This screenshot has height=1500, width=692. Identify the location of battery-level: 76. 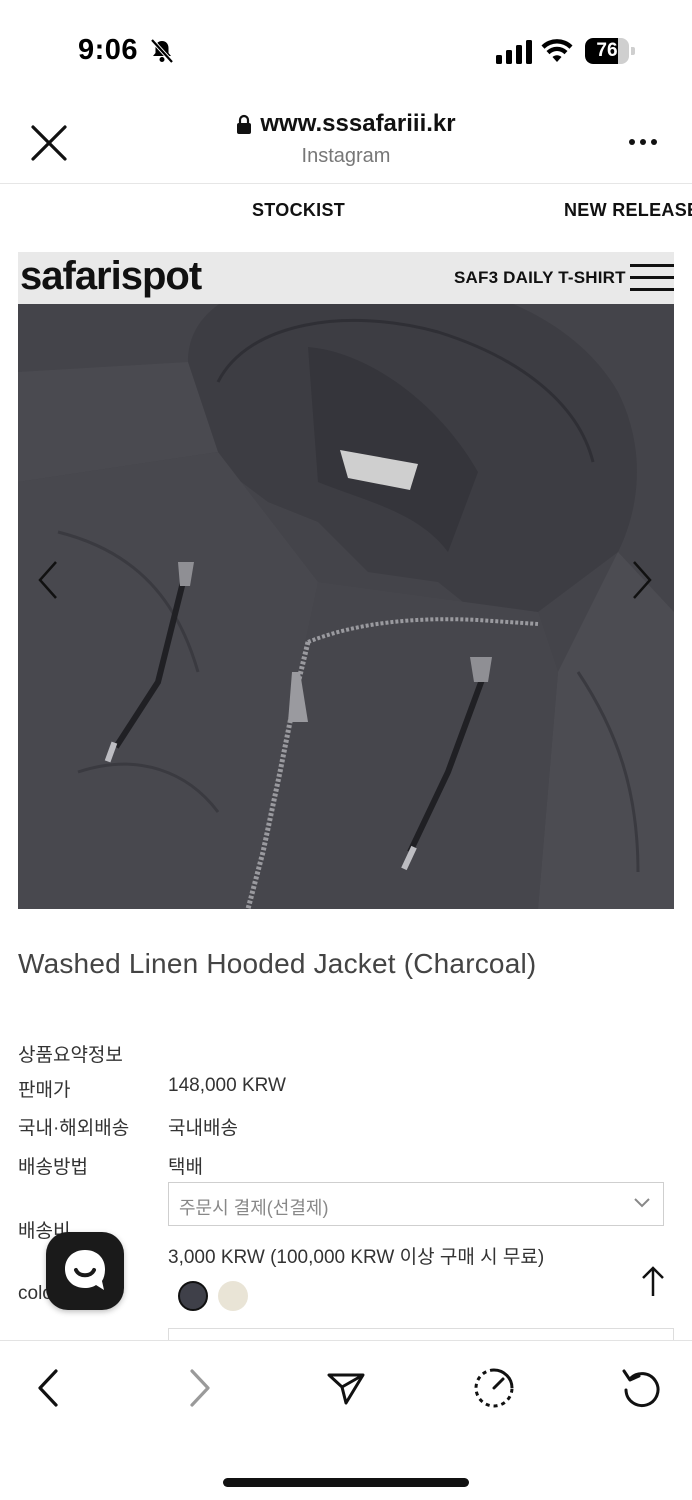
(607, 50).